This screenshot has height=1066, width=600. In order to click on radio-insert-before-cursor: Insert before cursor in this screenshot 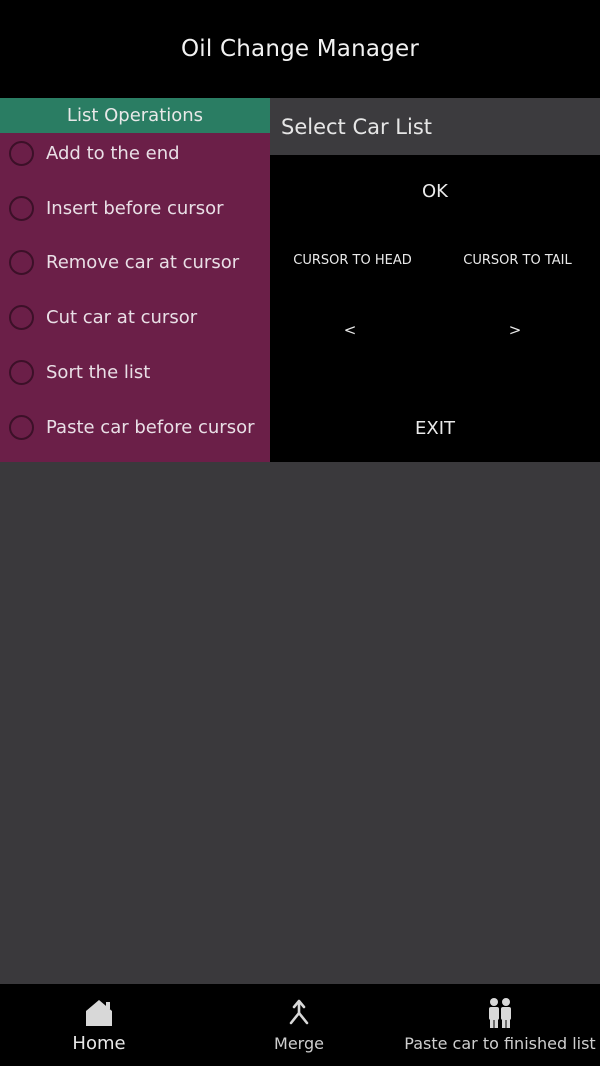, I will do `click(135, 208)`.